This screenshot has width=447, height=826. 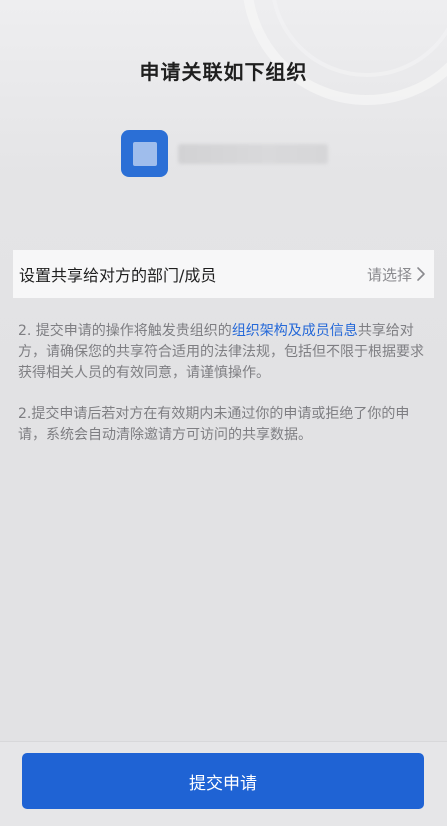 I want to click on org-logo-mark, so click(x=144, y=153).